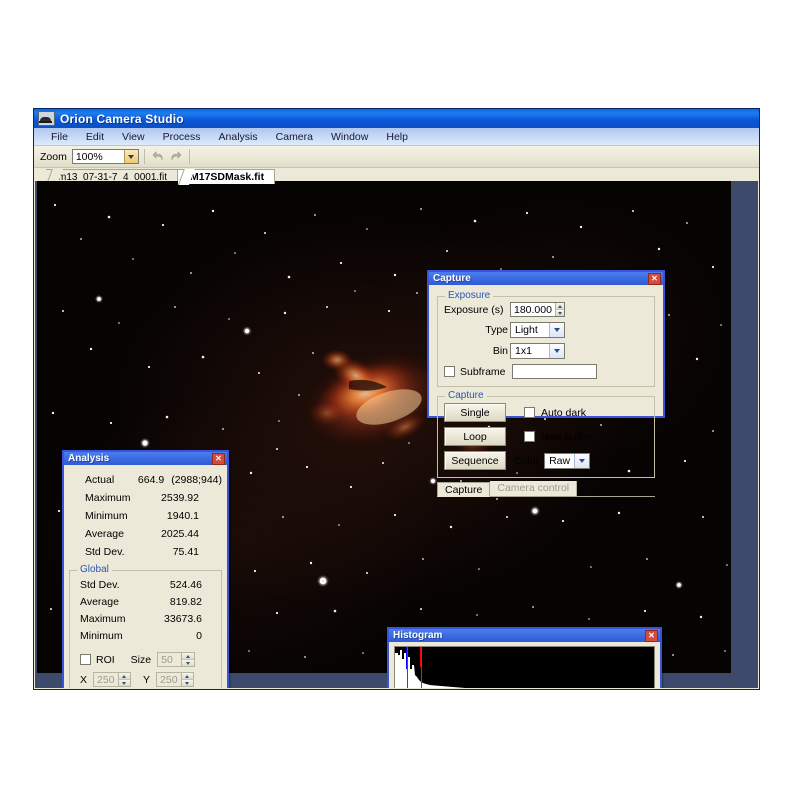  I want to click on capture-titlebar: Capture ✕, so click(546, 278).